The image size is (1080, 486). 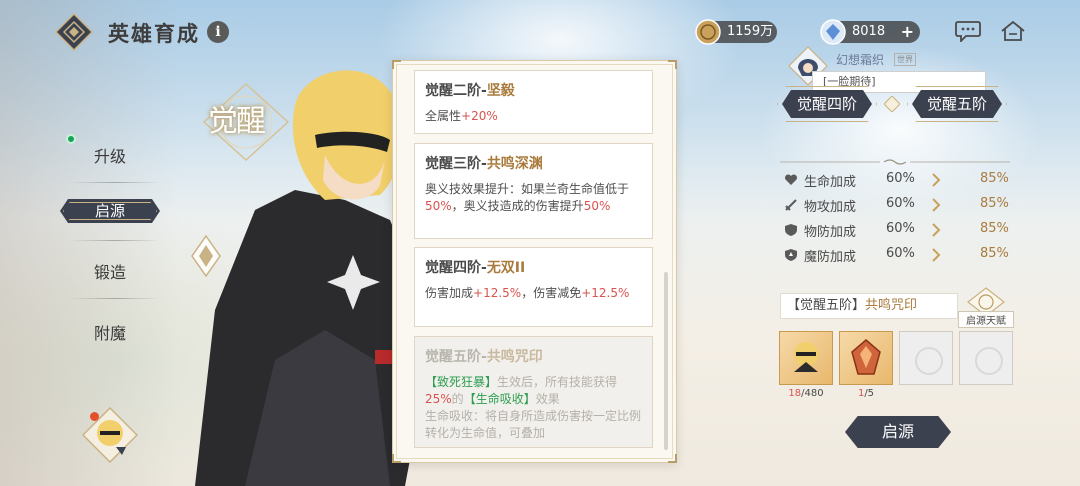 I want to click on card-name: 坚毅, so click(x=500, y=91).